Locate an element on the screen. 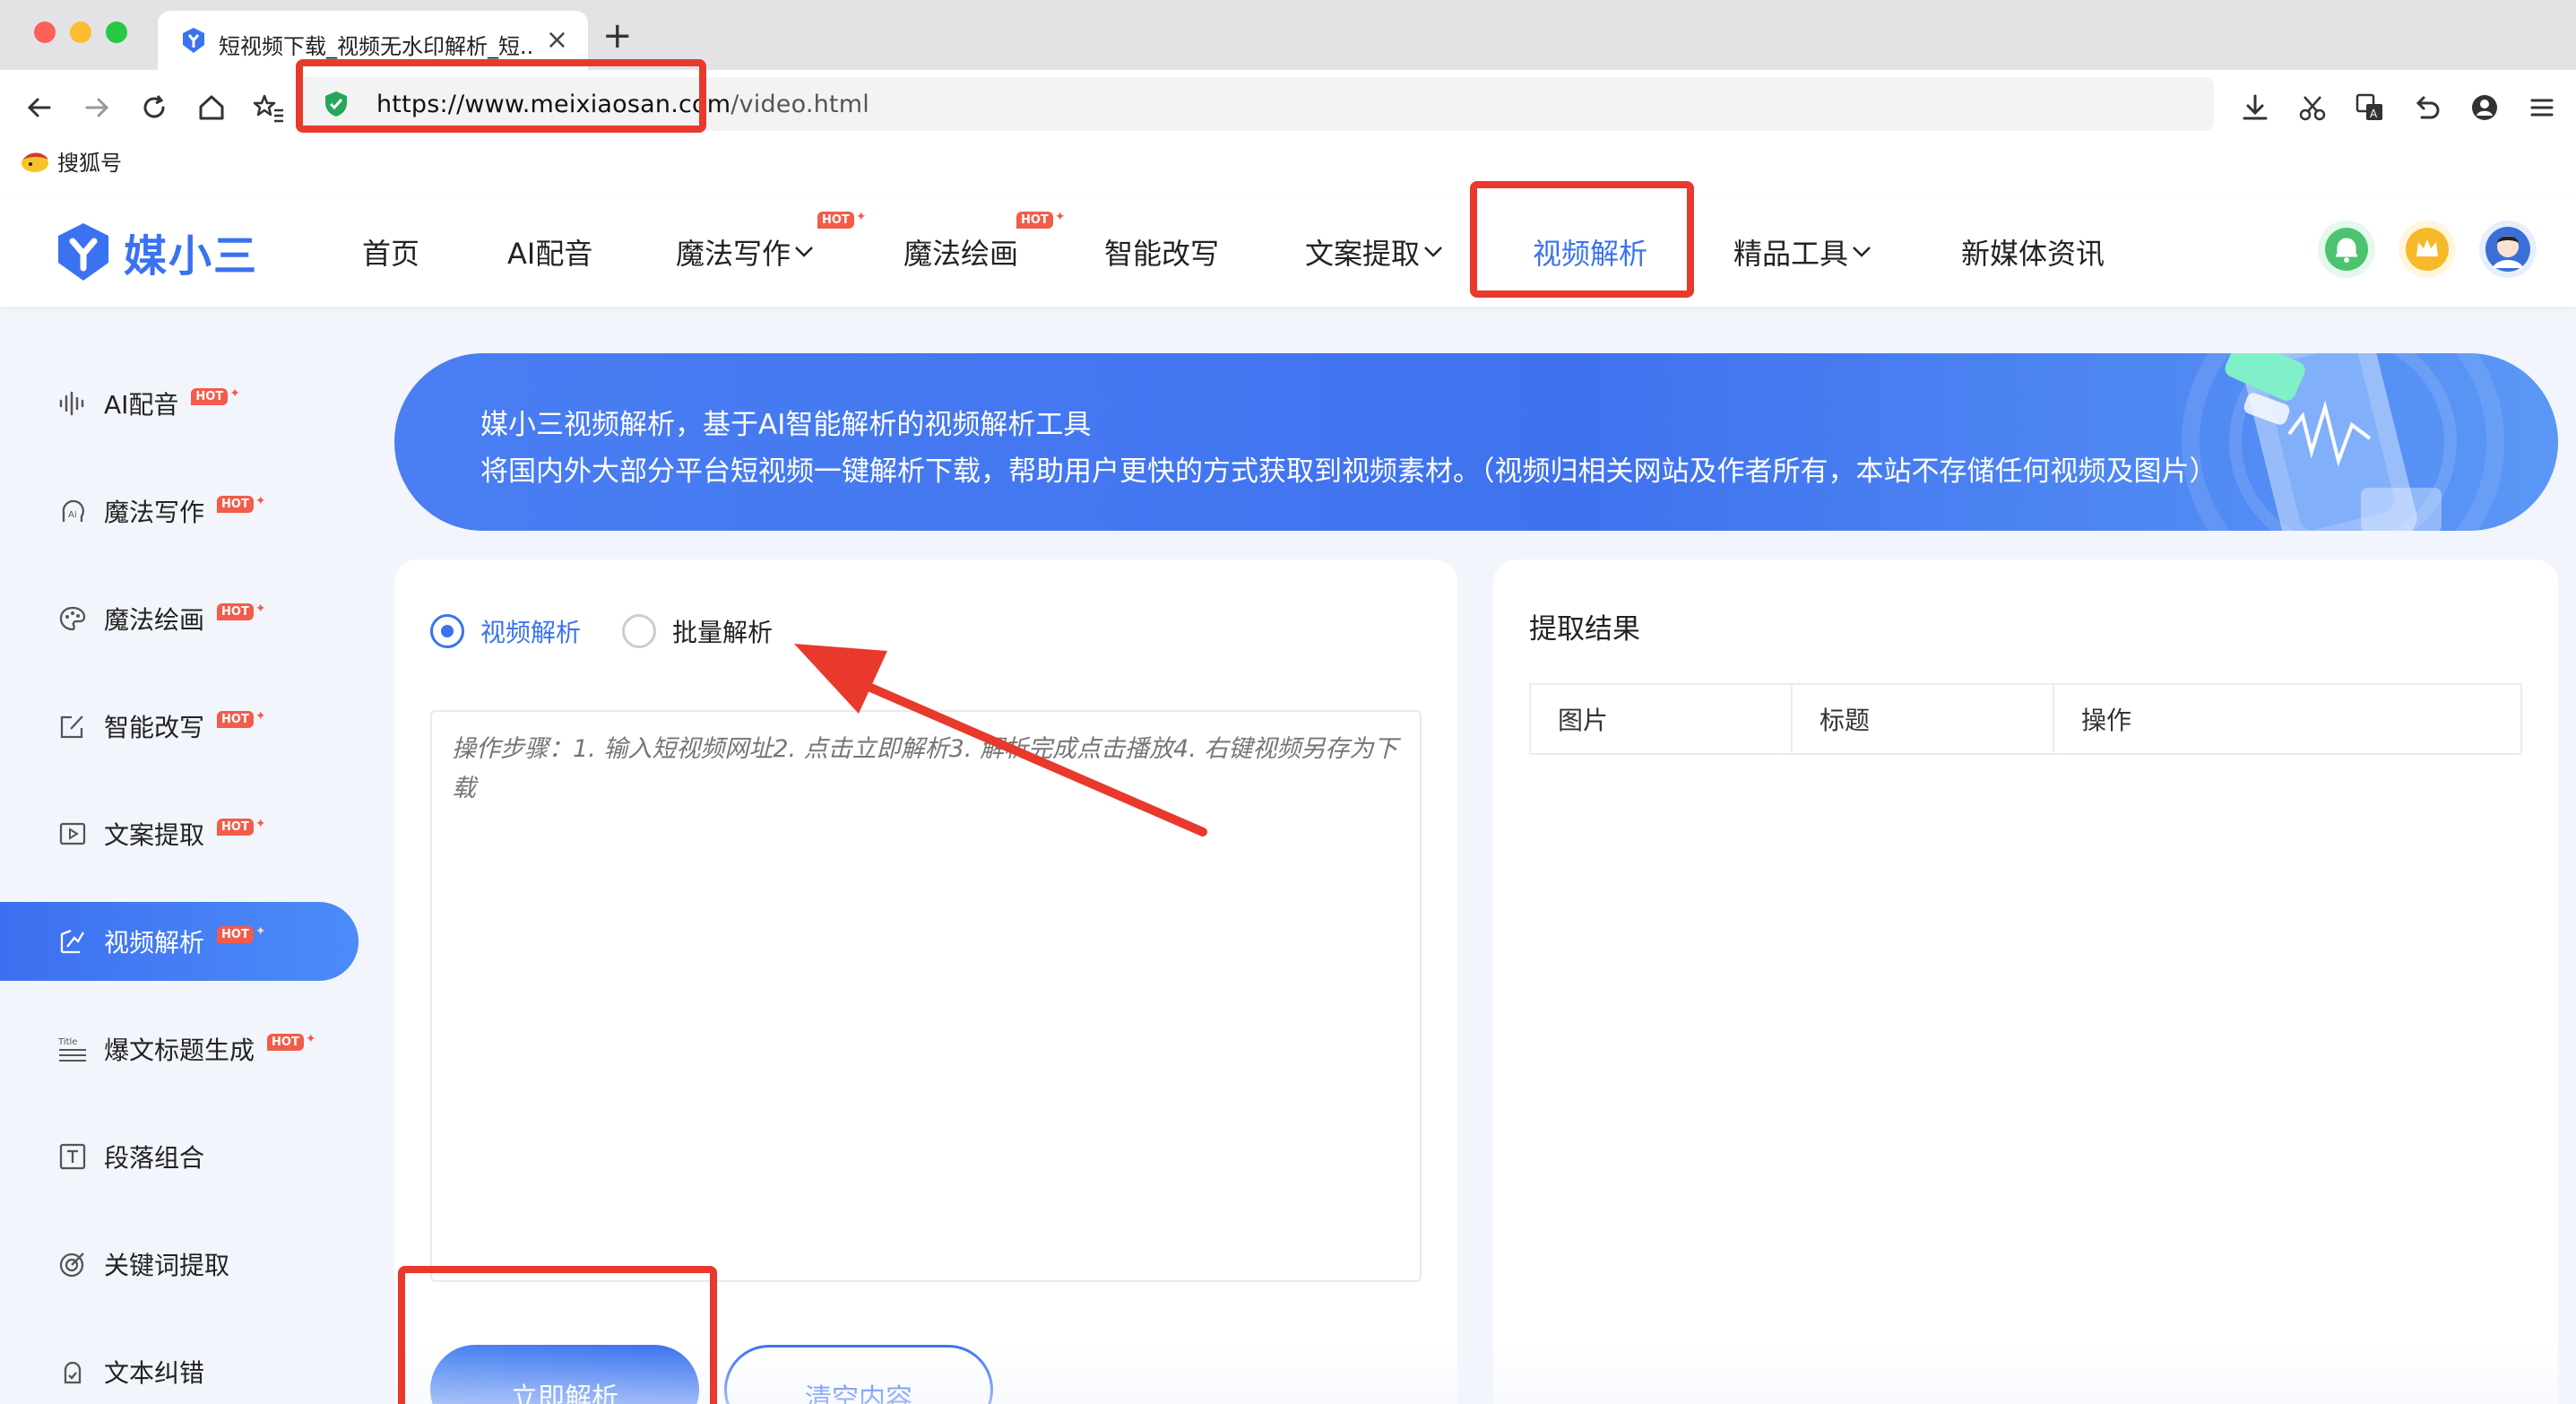  nav-home: 首页 is located at coordinates (390, 252).